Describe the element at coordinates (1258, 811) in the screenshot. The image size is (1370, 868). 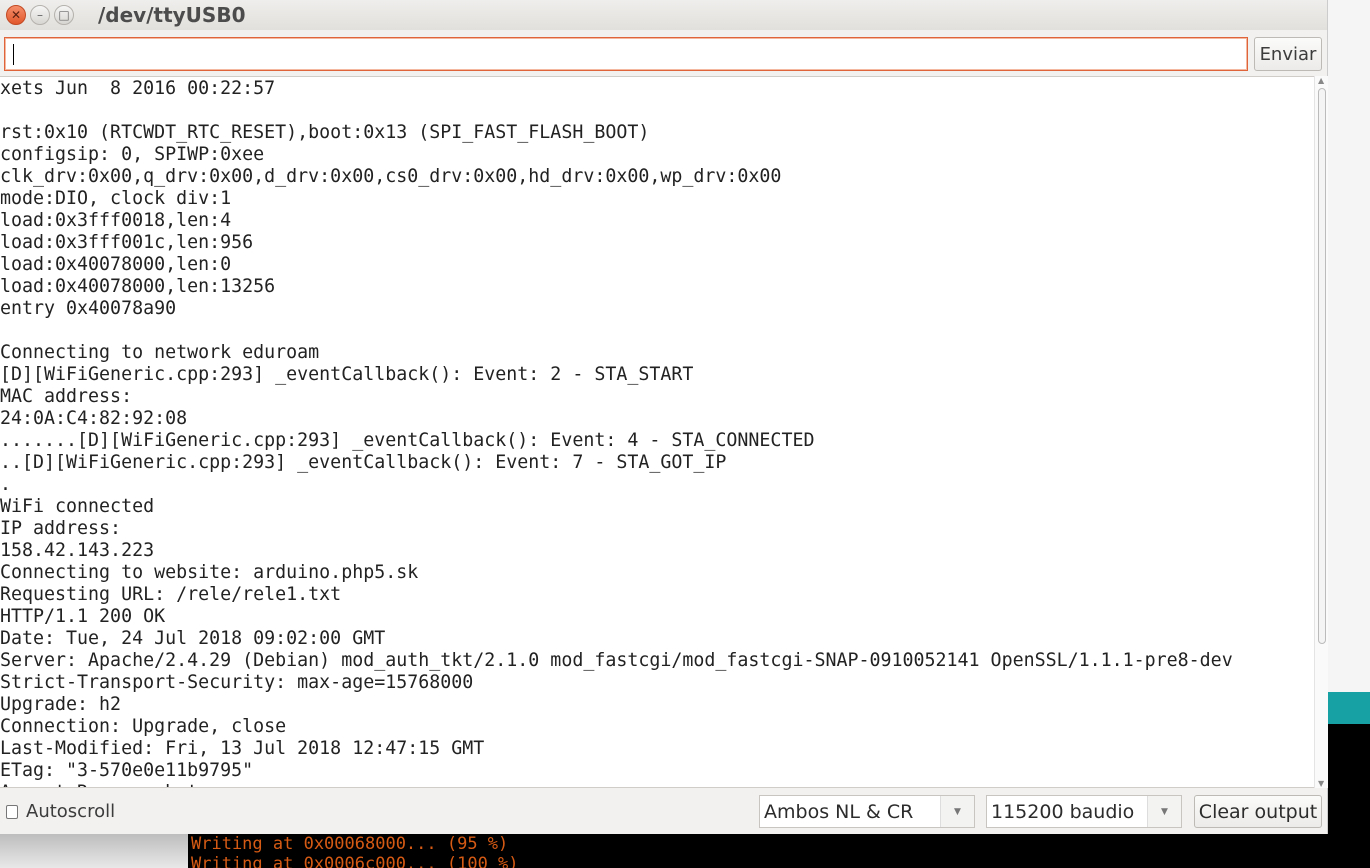
I see `clear-output-button: Clear output` at that location.